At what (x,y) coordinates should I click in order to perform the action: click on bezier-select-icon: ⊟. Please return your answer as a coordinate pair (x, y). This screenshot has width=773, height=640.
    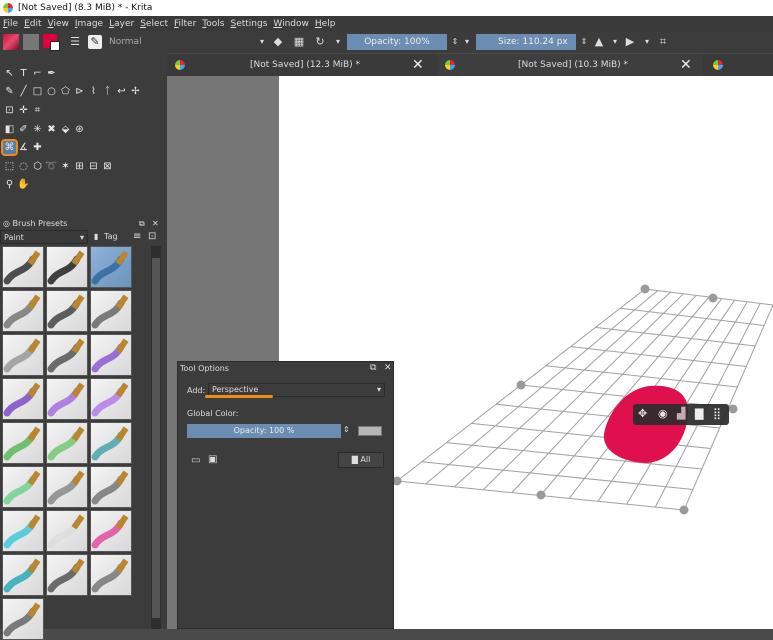
    Looking at the image, I should click on (93, 166).